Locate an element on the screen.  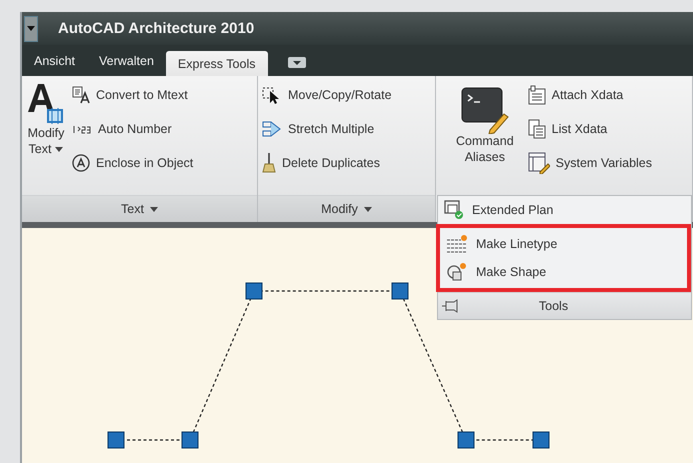
window-title: AutoCAD Architecture 2010 is located at coordinates (156, 28).